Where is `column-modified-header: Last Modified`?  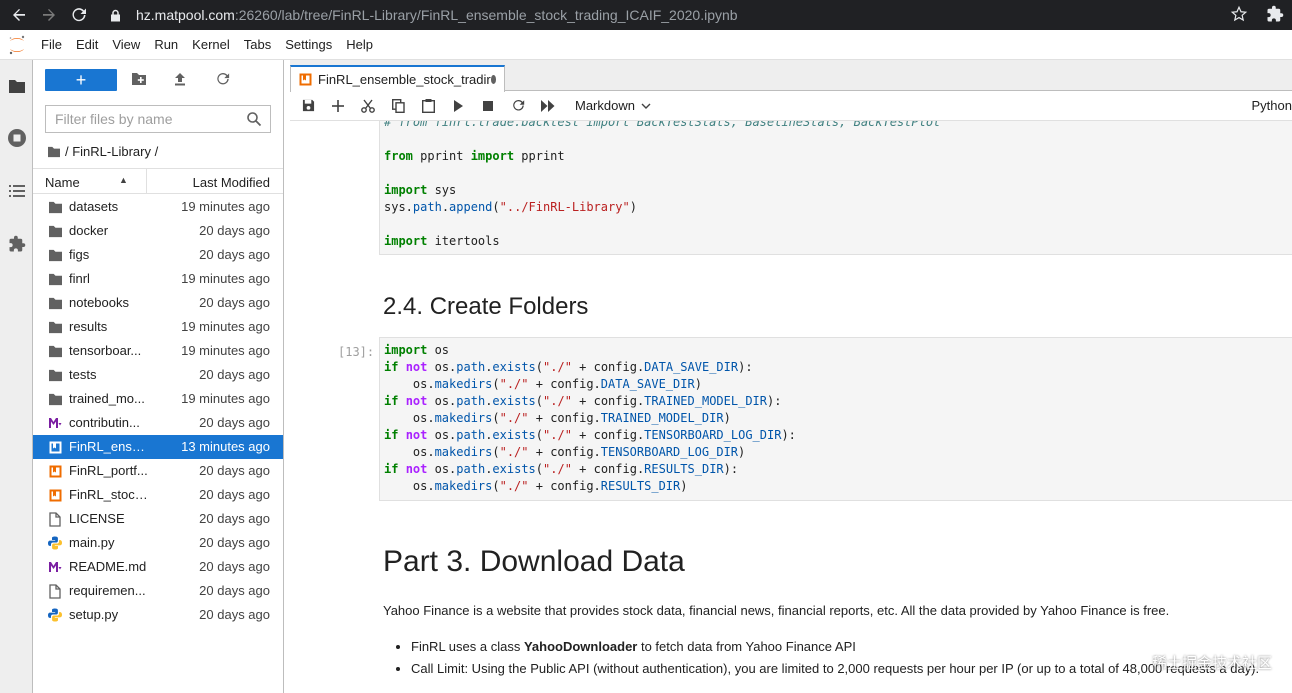 column-modified-header: Last Modified is located at coordinates (231, 182).